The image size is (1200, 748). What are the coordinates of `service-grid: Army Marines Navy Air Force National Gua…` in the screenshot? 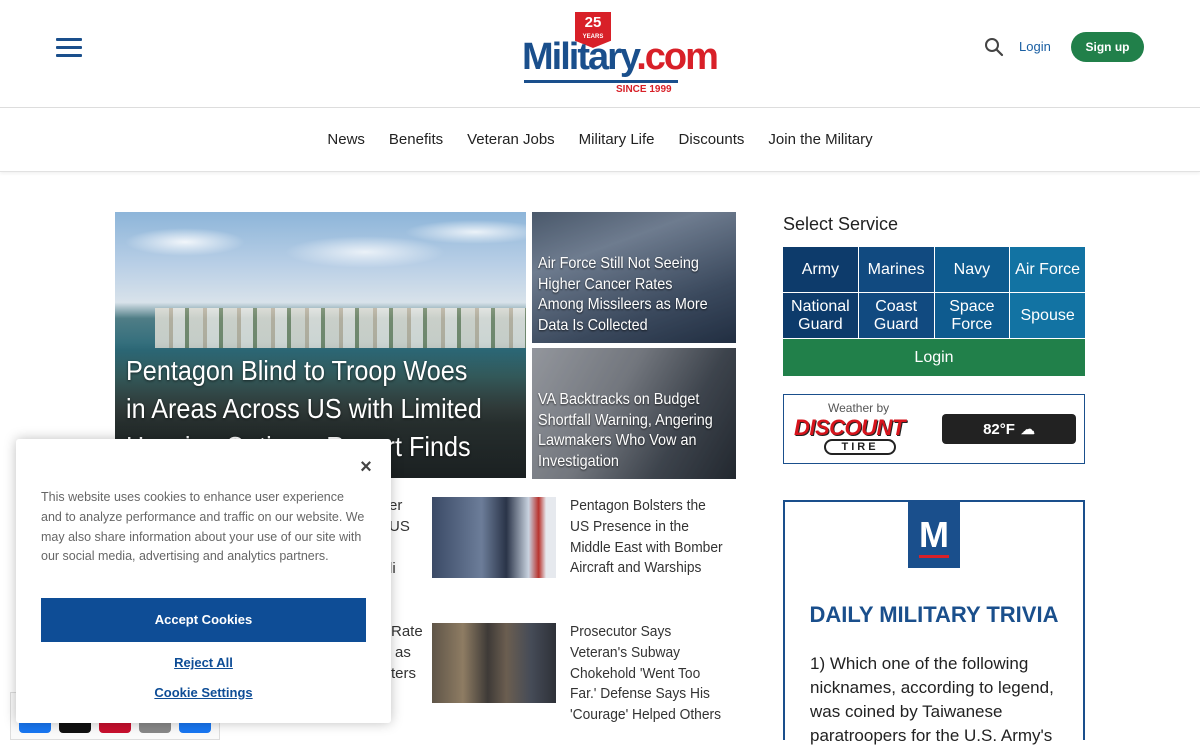 It's located at (934, 292).